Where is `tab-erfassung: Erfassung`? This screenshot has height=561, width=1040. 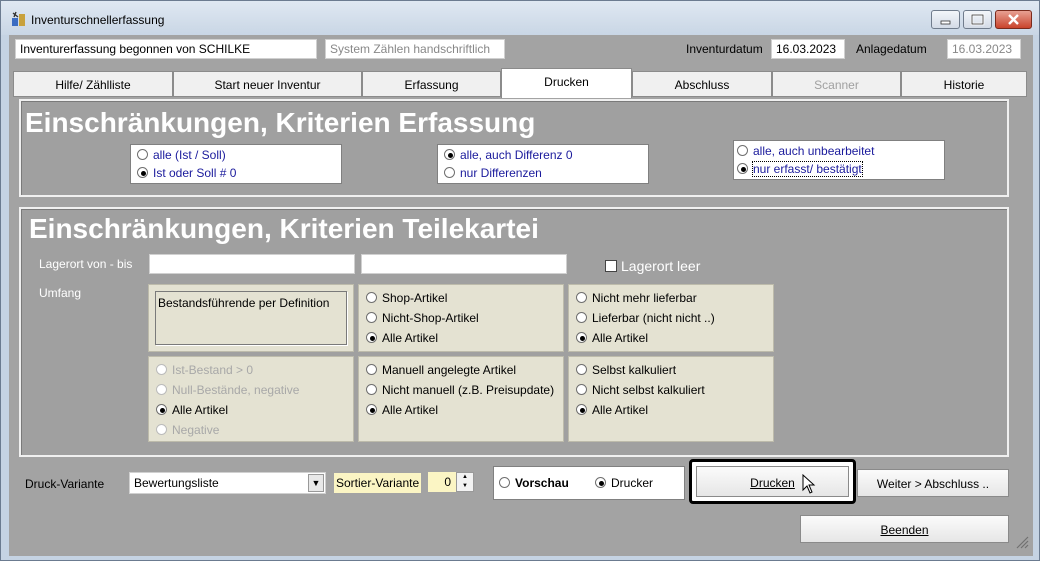 tab-erfassung: Erfassung is located at coordinates (431, 84).